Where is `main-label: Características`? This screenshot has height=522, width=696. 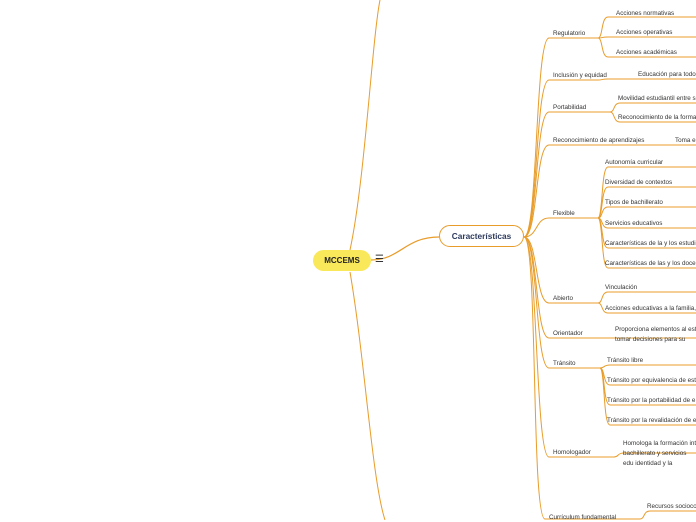
main-label: Características is located at coordinates (481, 236).